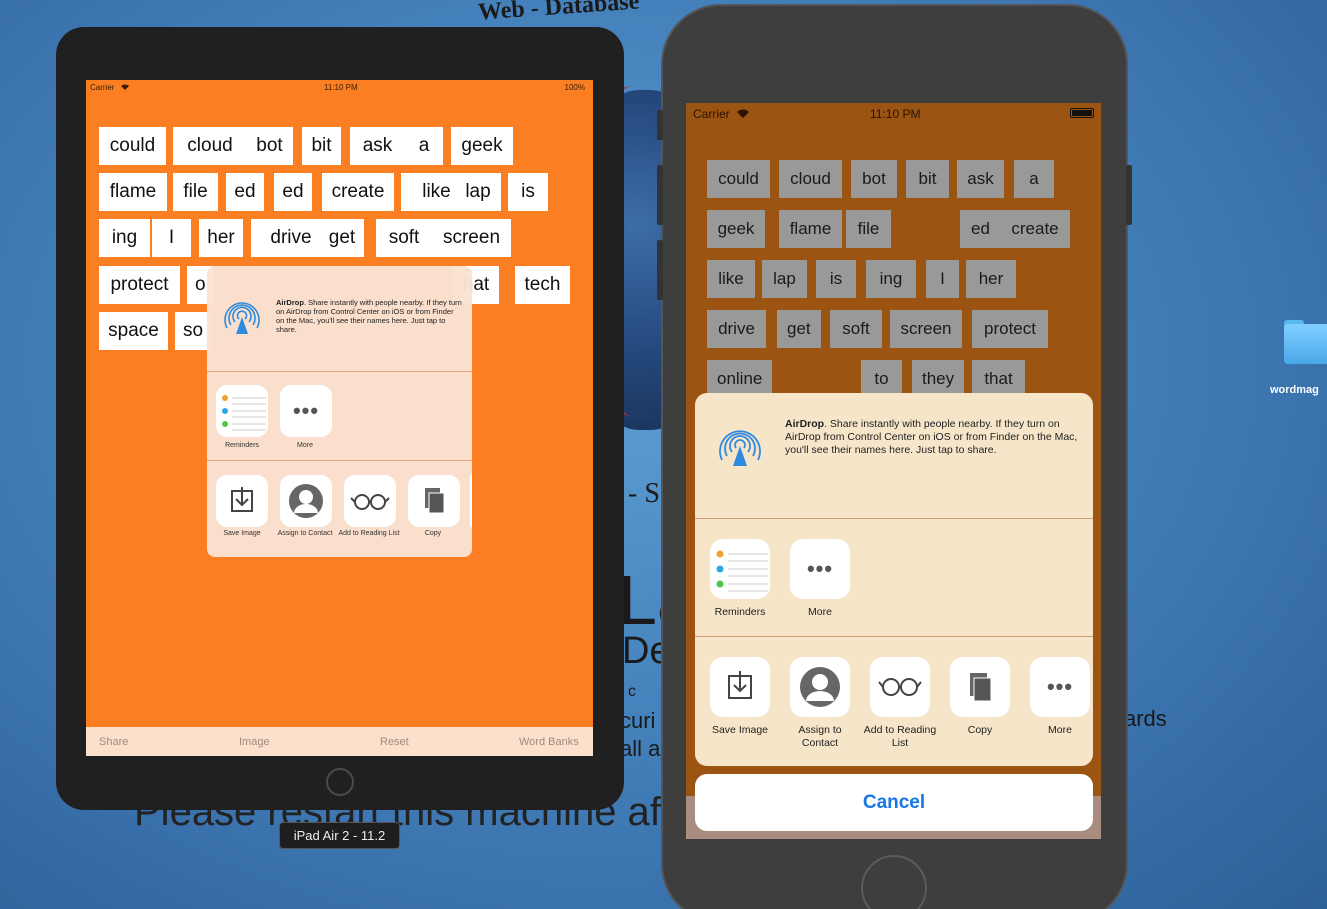  What do you see at coordinates (195, 192) in the screenshot?
I see `ipad-word-tile: file` at bounding box center [195, 192].